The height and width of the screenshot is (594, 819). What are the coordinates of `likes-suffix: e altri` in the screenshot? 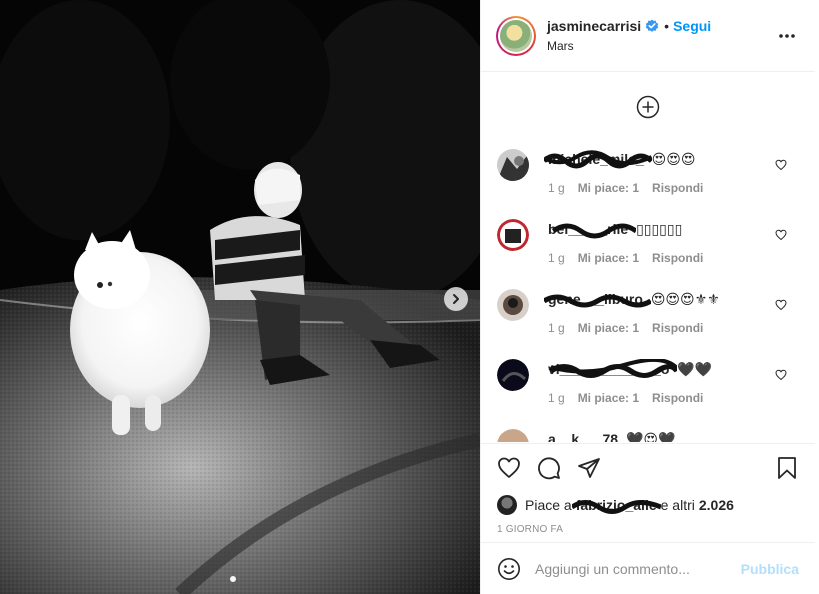 It's located at (677, 505).